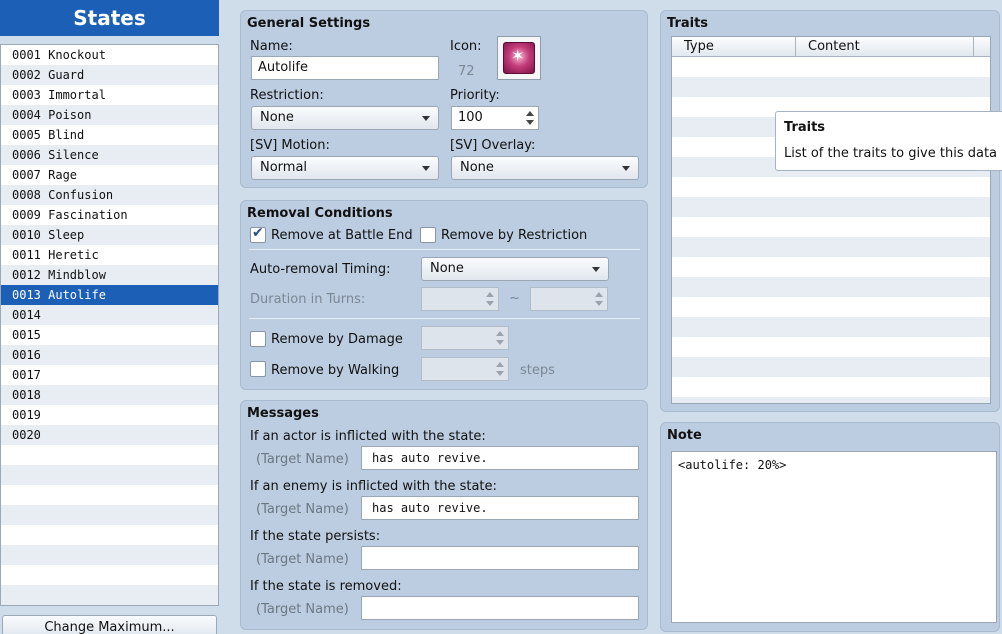 The width and height of the screenshot is (1002, 634). Describe the element at coordinates (109, 195) in the screenshot. I see `list-item: 0008 Confusion` at that location.